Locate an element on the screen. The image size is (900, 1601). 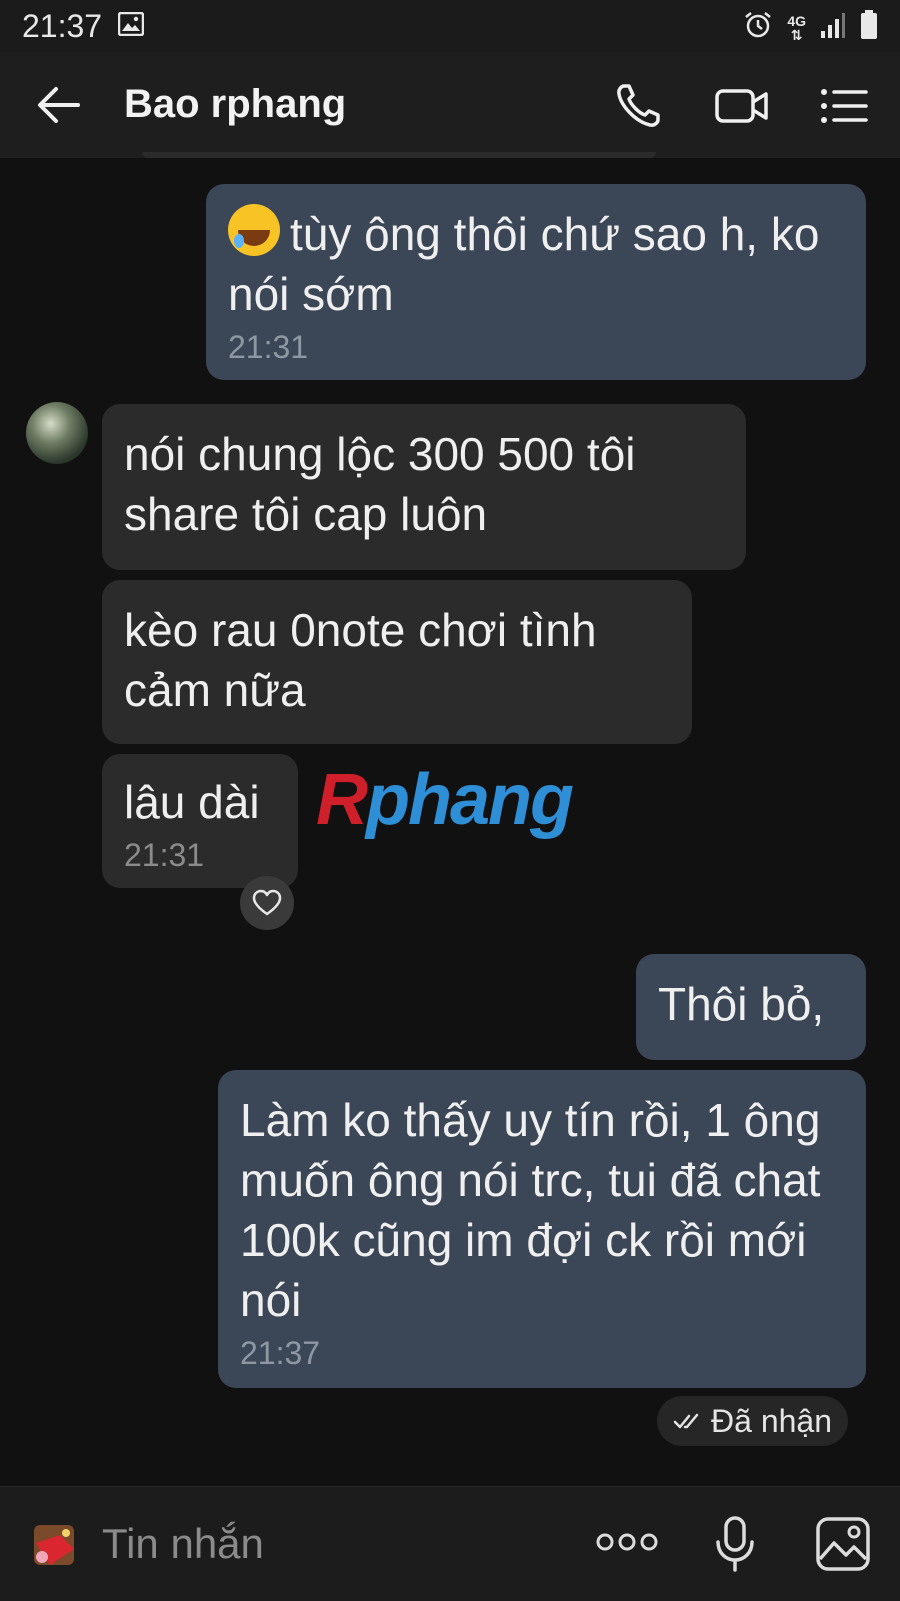
back-arrow-icon is located at coordinates (59, 105).